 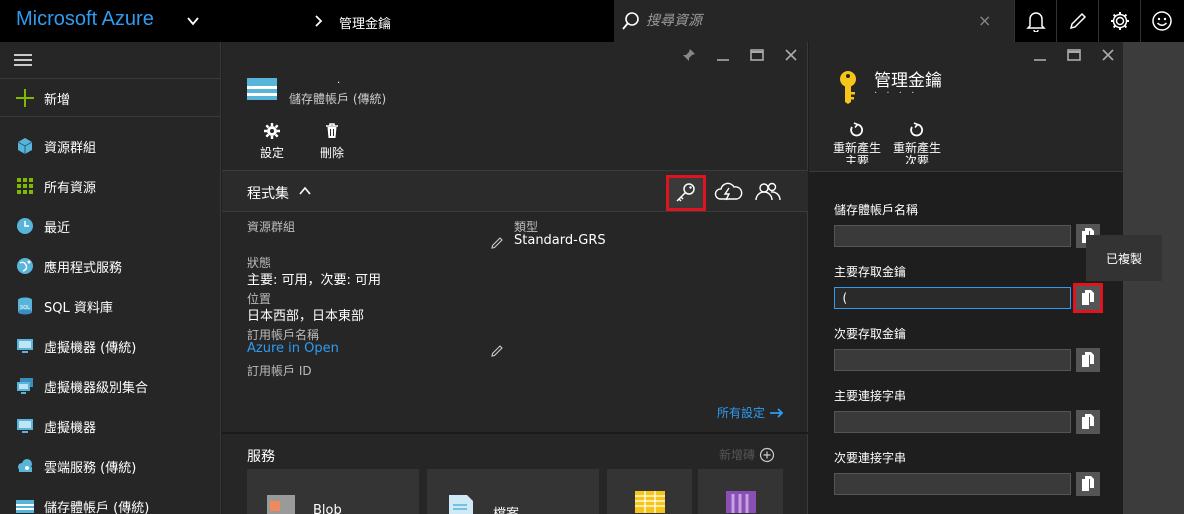 I want to click on pin-icon, so click(x=689, y=55).